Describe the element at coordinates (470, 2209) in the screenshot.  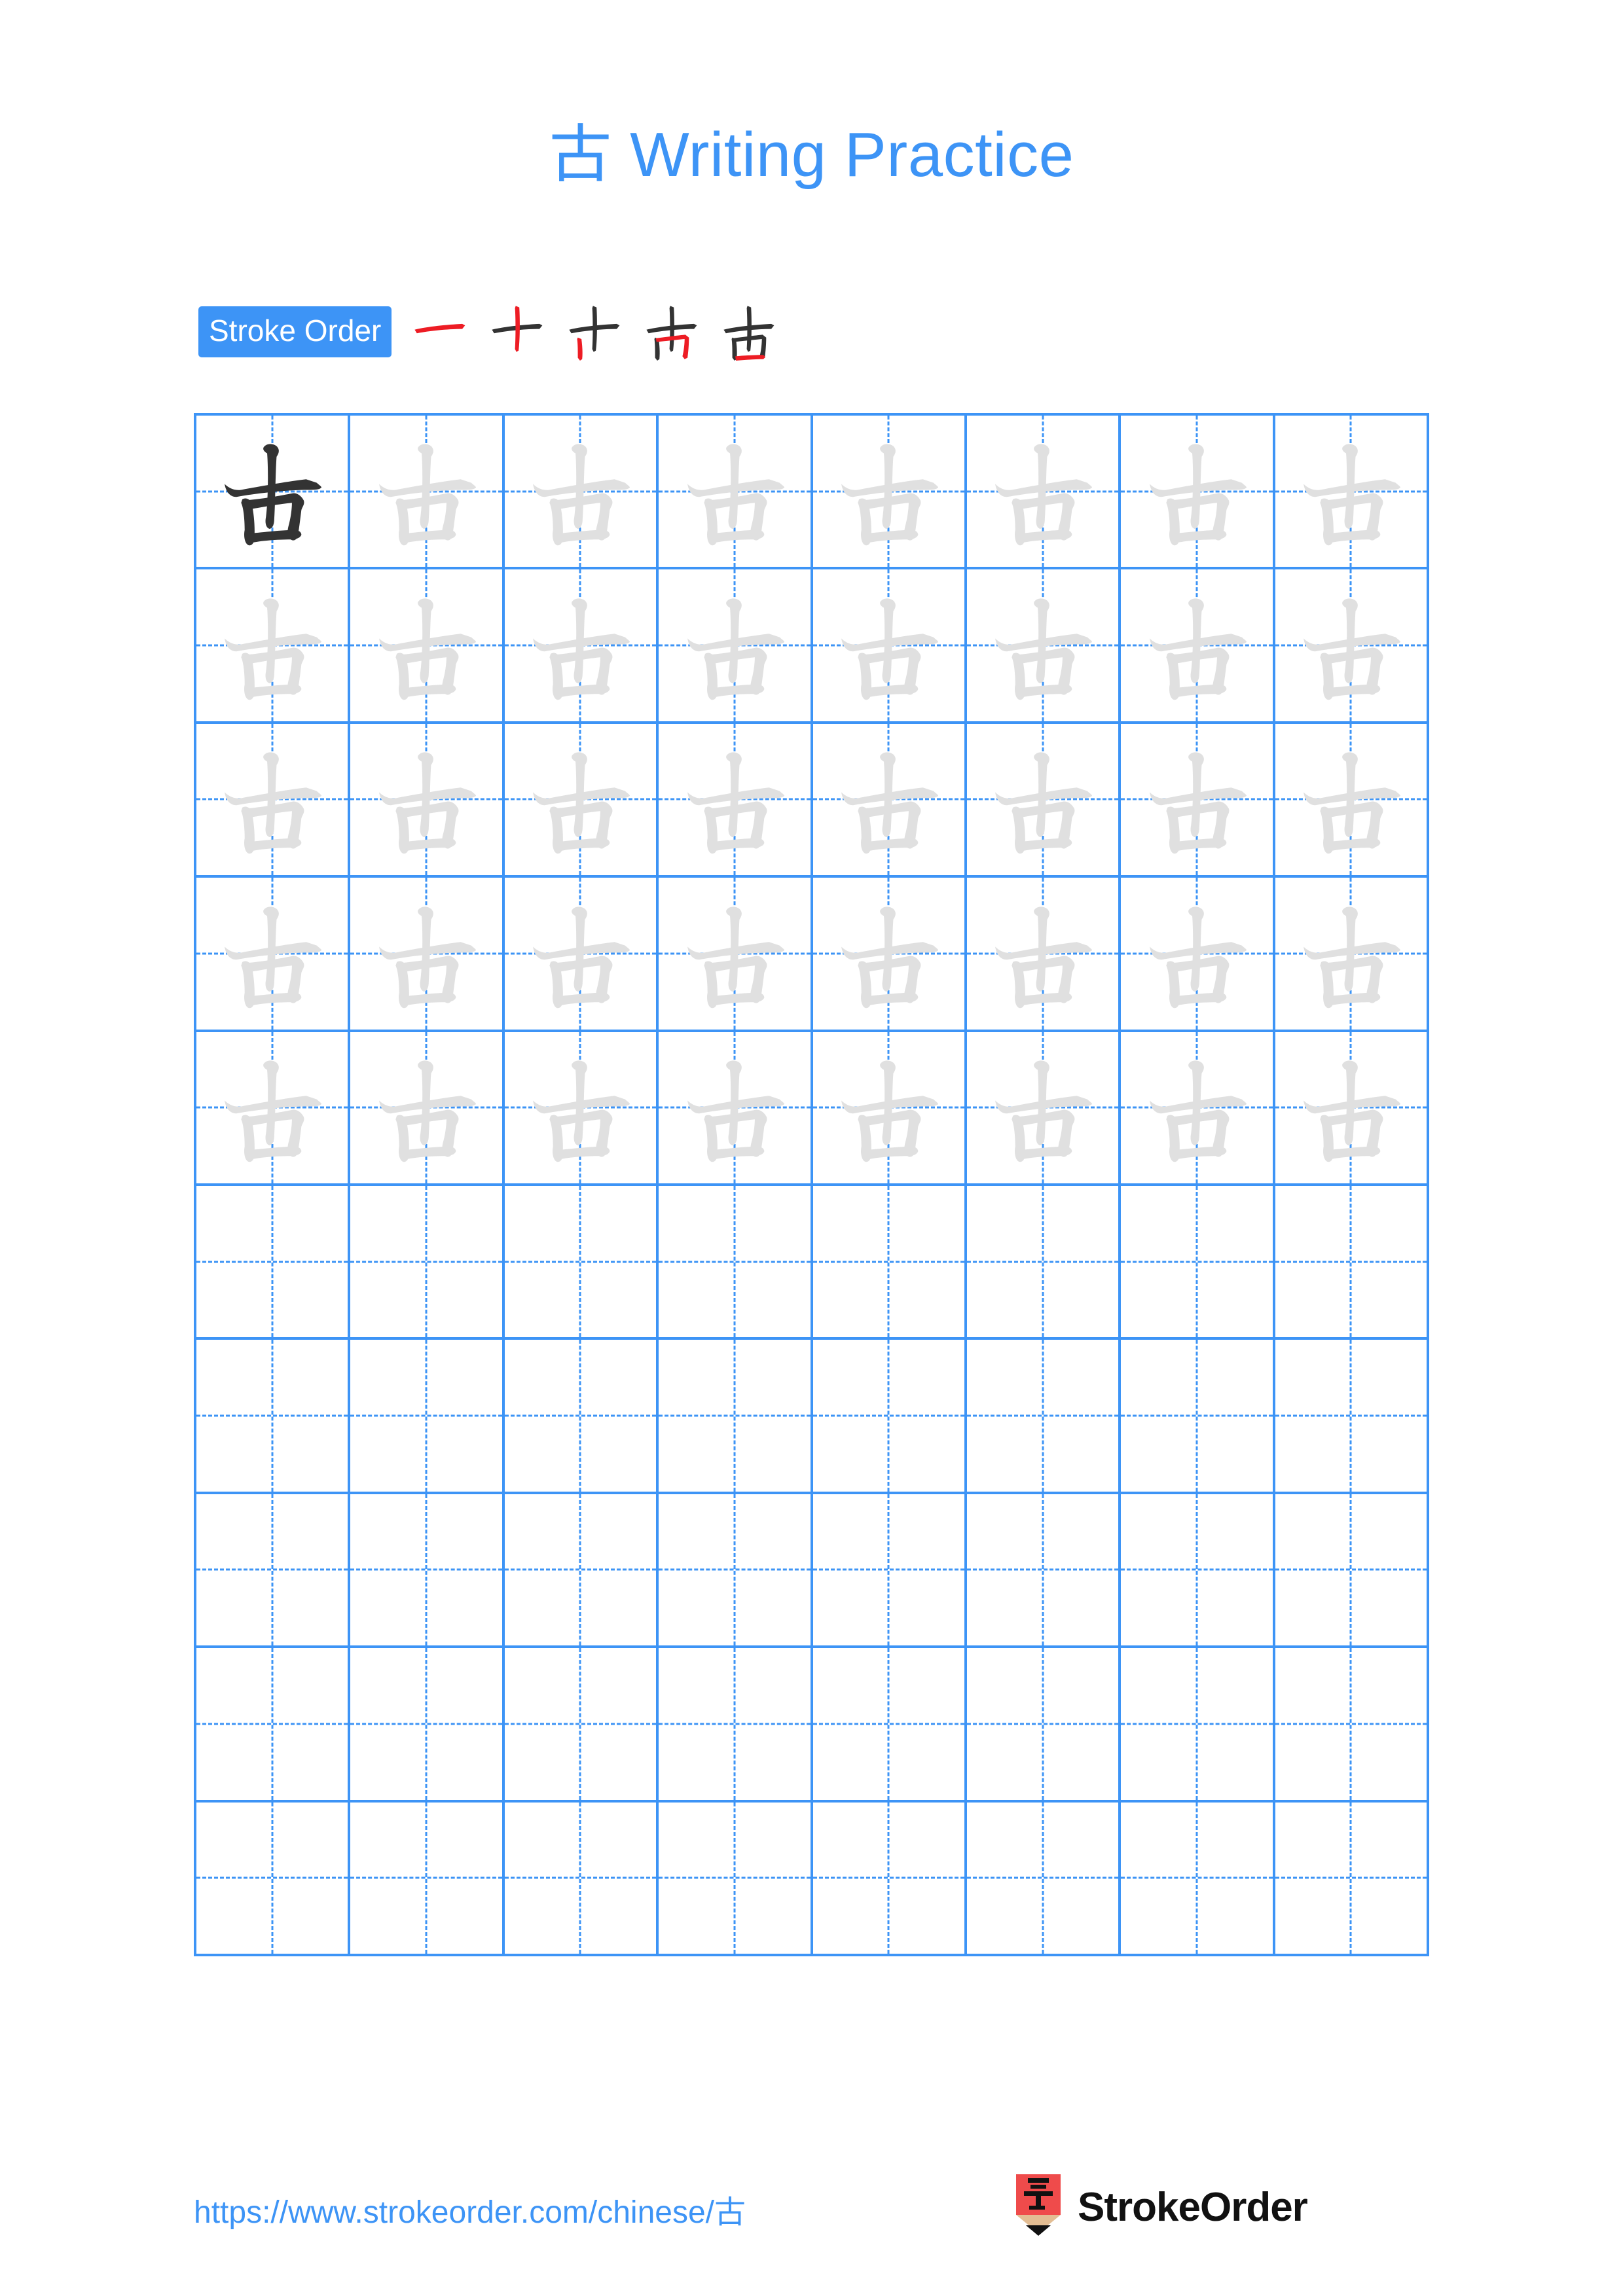
I see `footer-url: https://www.strokeorder.com/chinese/古` at that location.